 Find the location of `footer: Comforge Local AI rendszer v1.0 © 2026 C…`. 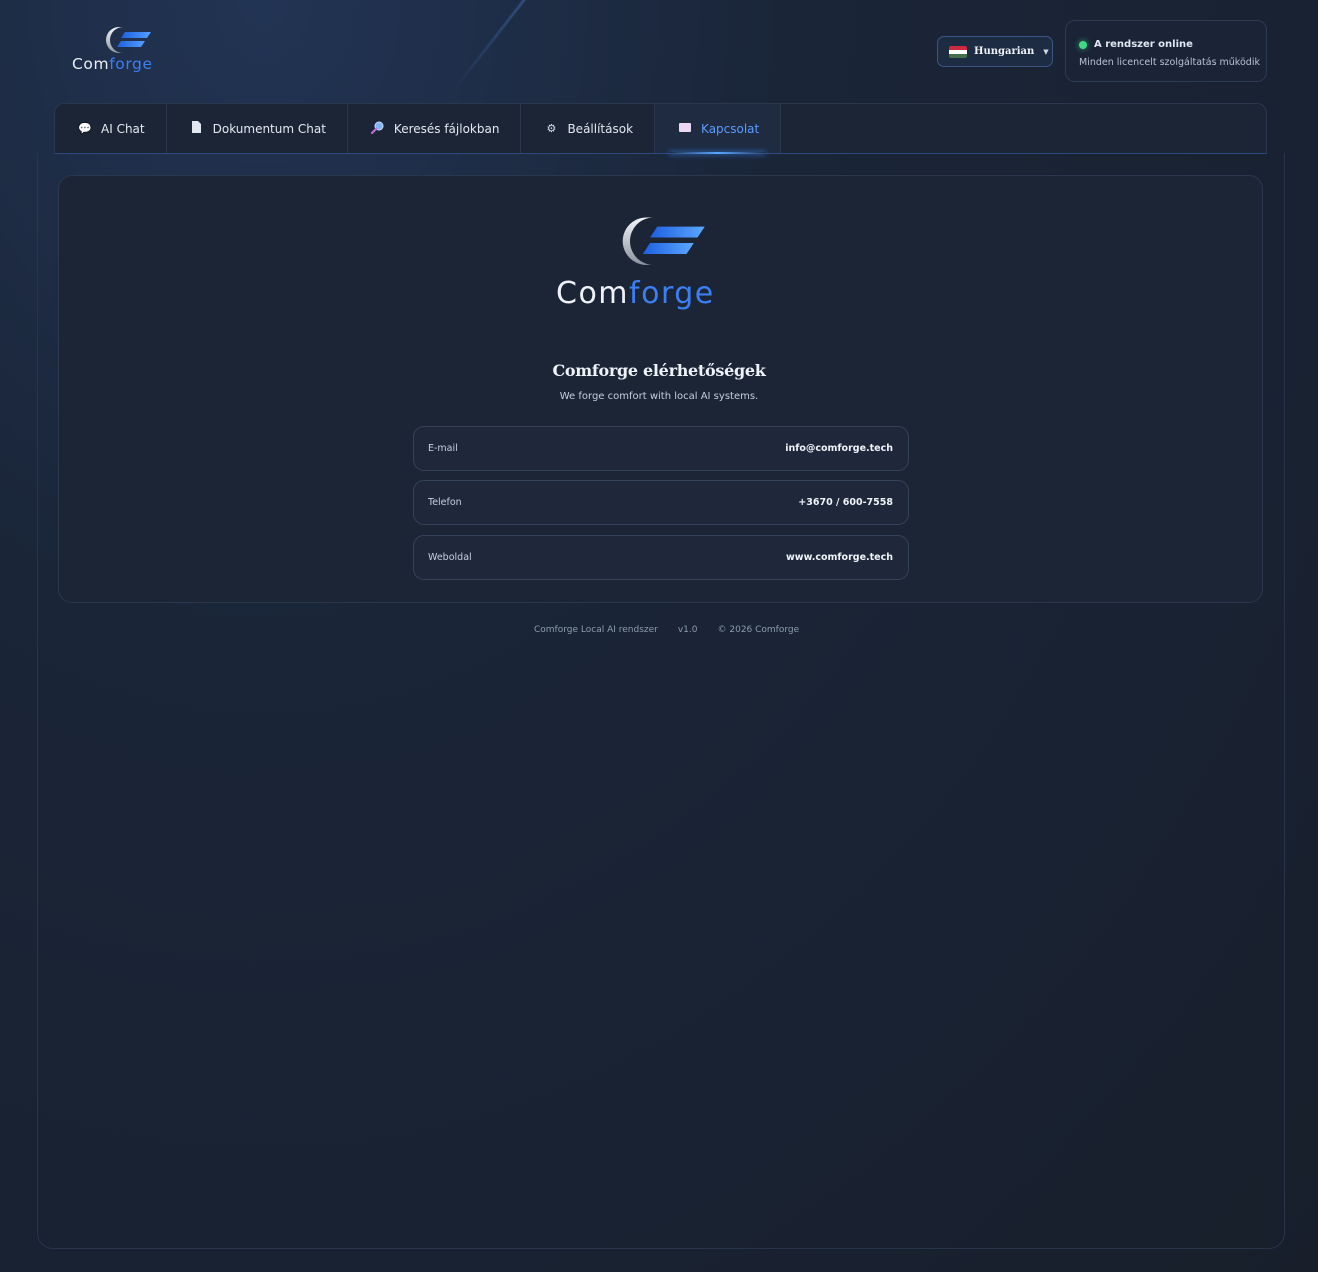

footer: Comforge Local AI rendszer v1.0 © 2026 C… is located at coordinates (676, 630).